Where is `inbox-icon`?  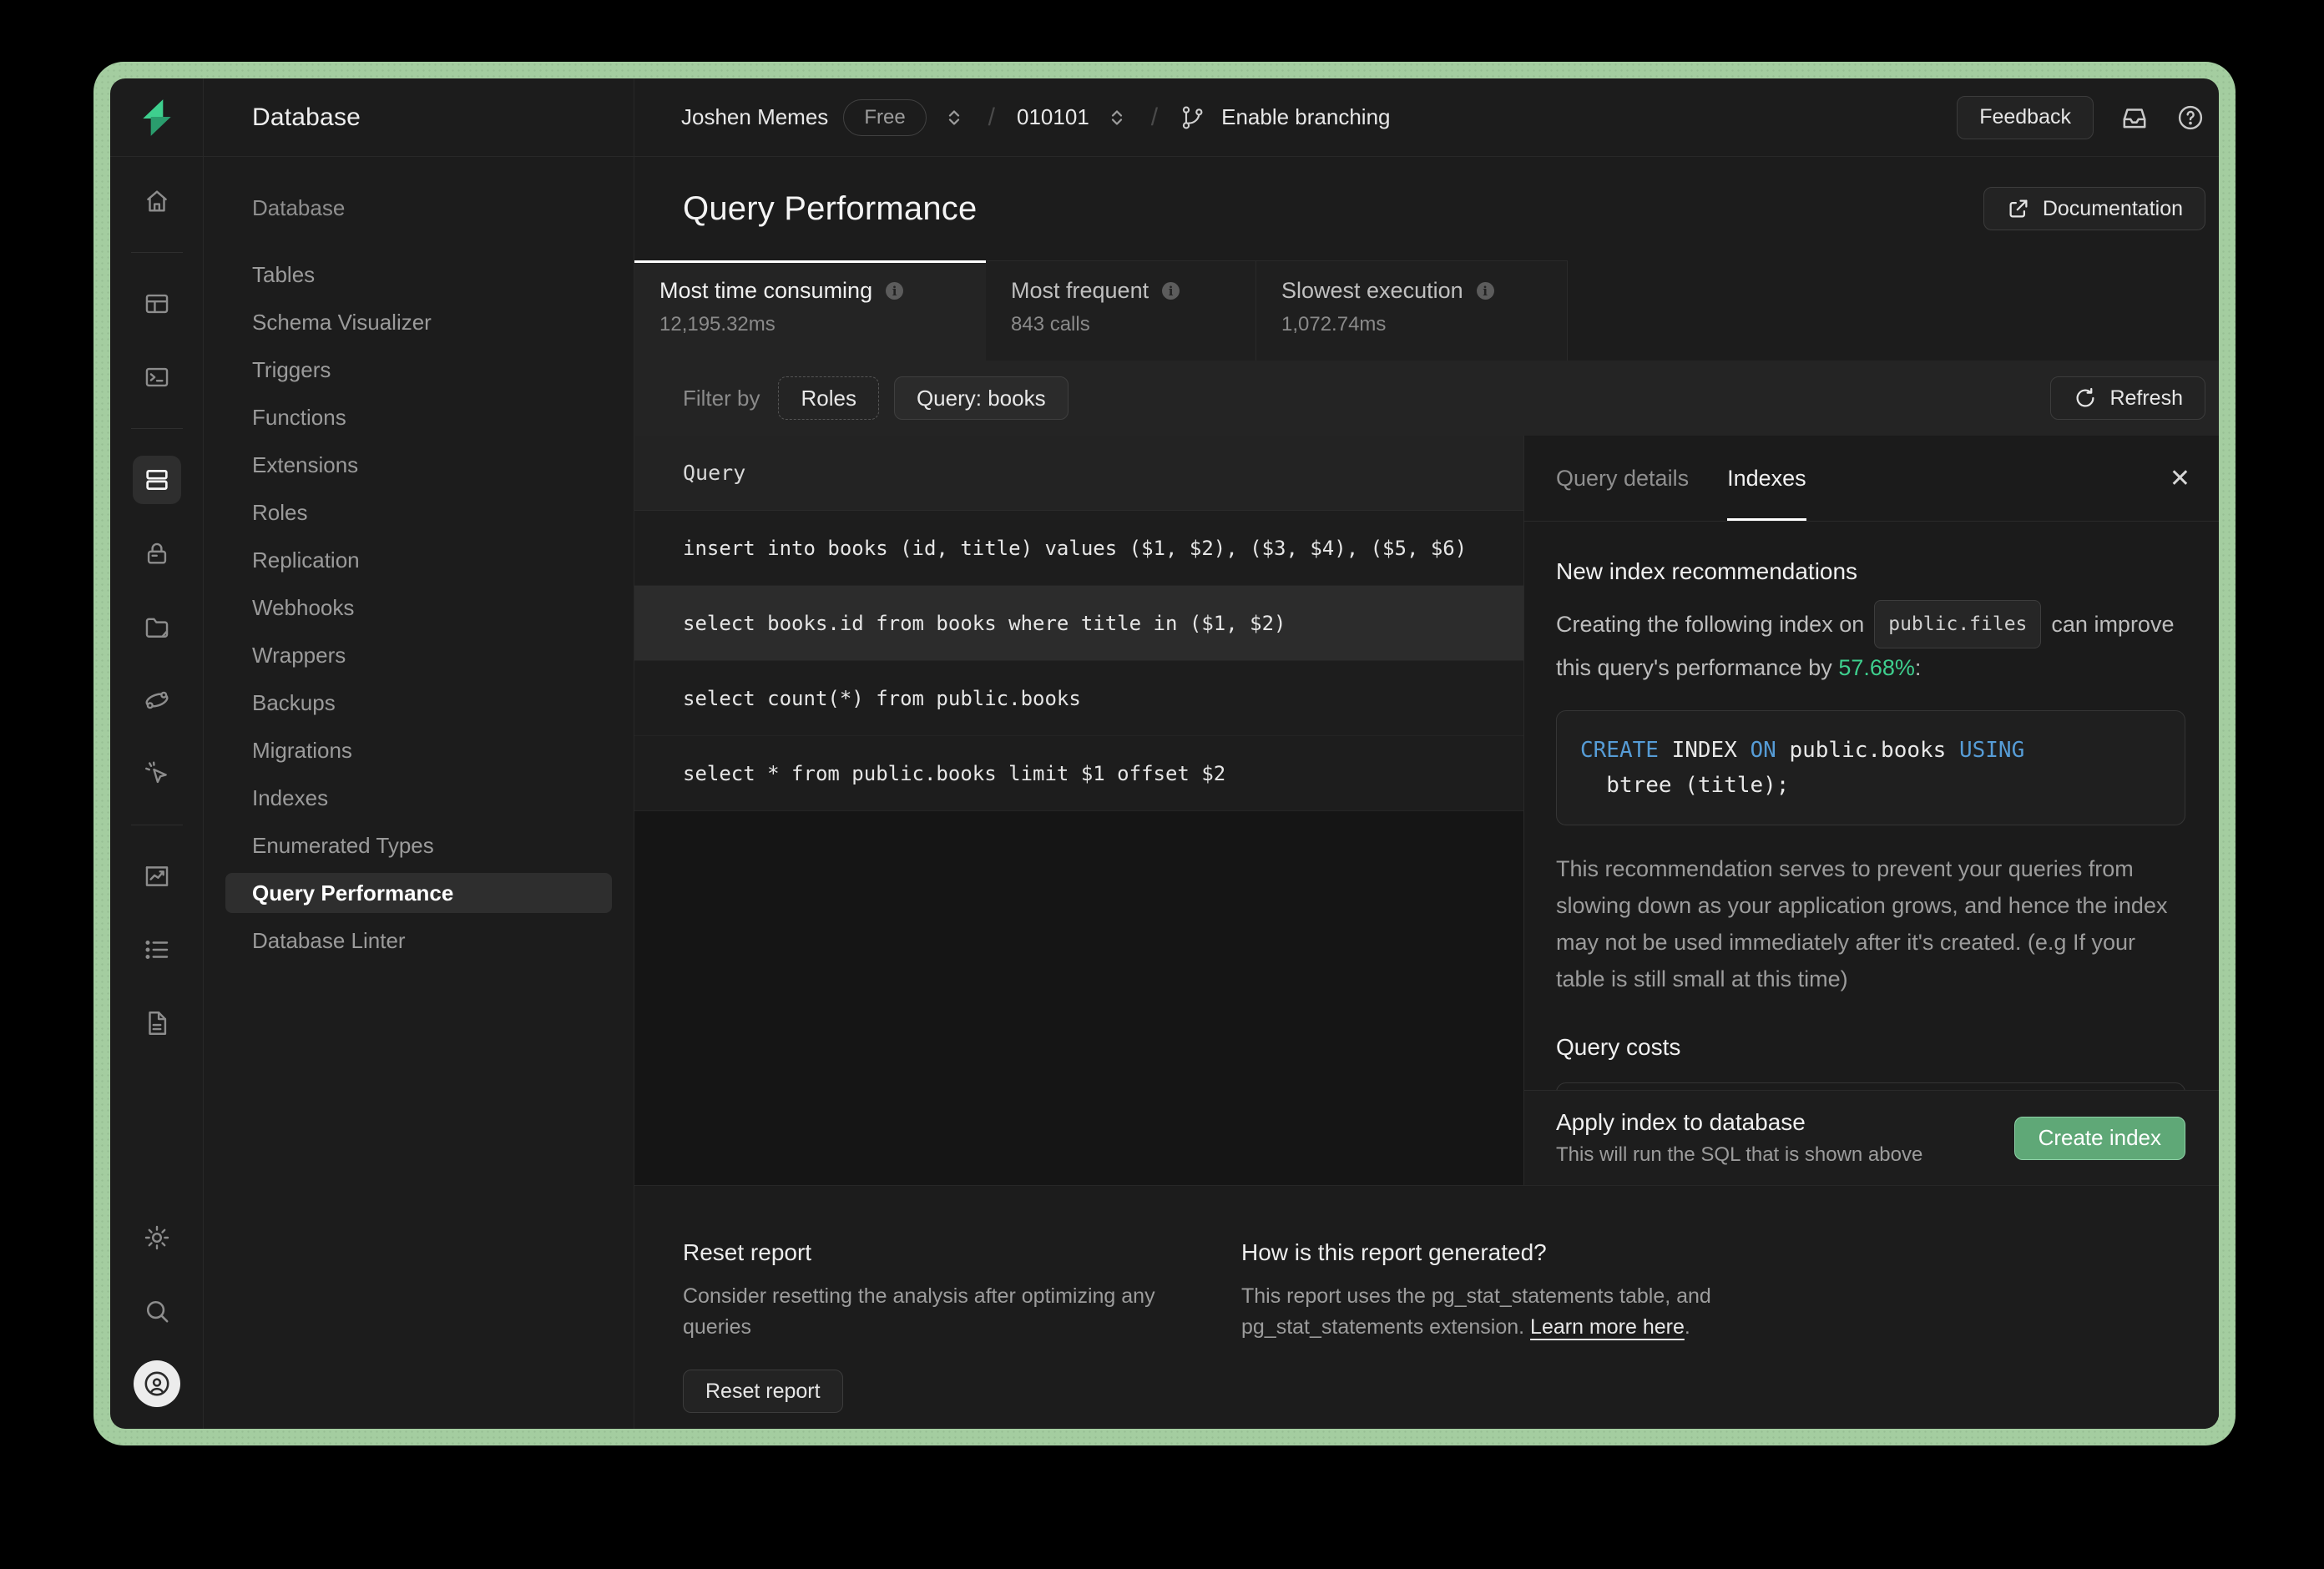 inbox-icon is located at coordinates (2134, 118).